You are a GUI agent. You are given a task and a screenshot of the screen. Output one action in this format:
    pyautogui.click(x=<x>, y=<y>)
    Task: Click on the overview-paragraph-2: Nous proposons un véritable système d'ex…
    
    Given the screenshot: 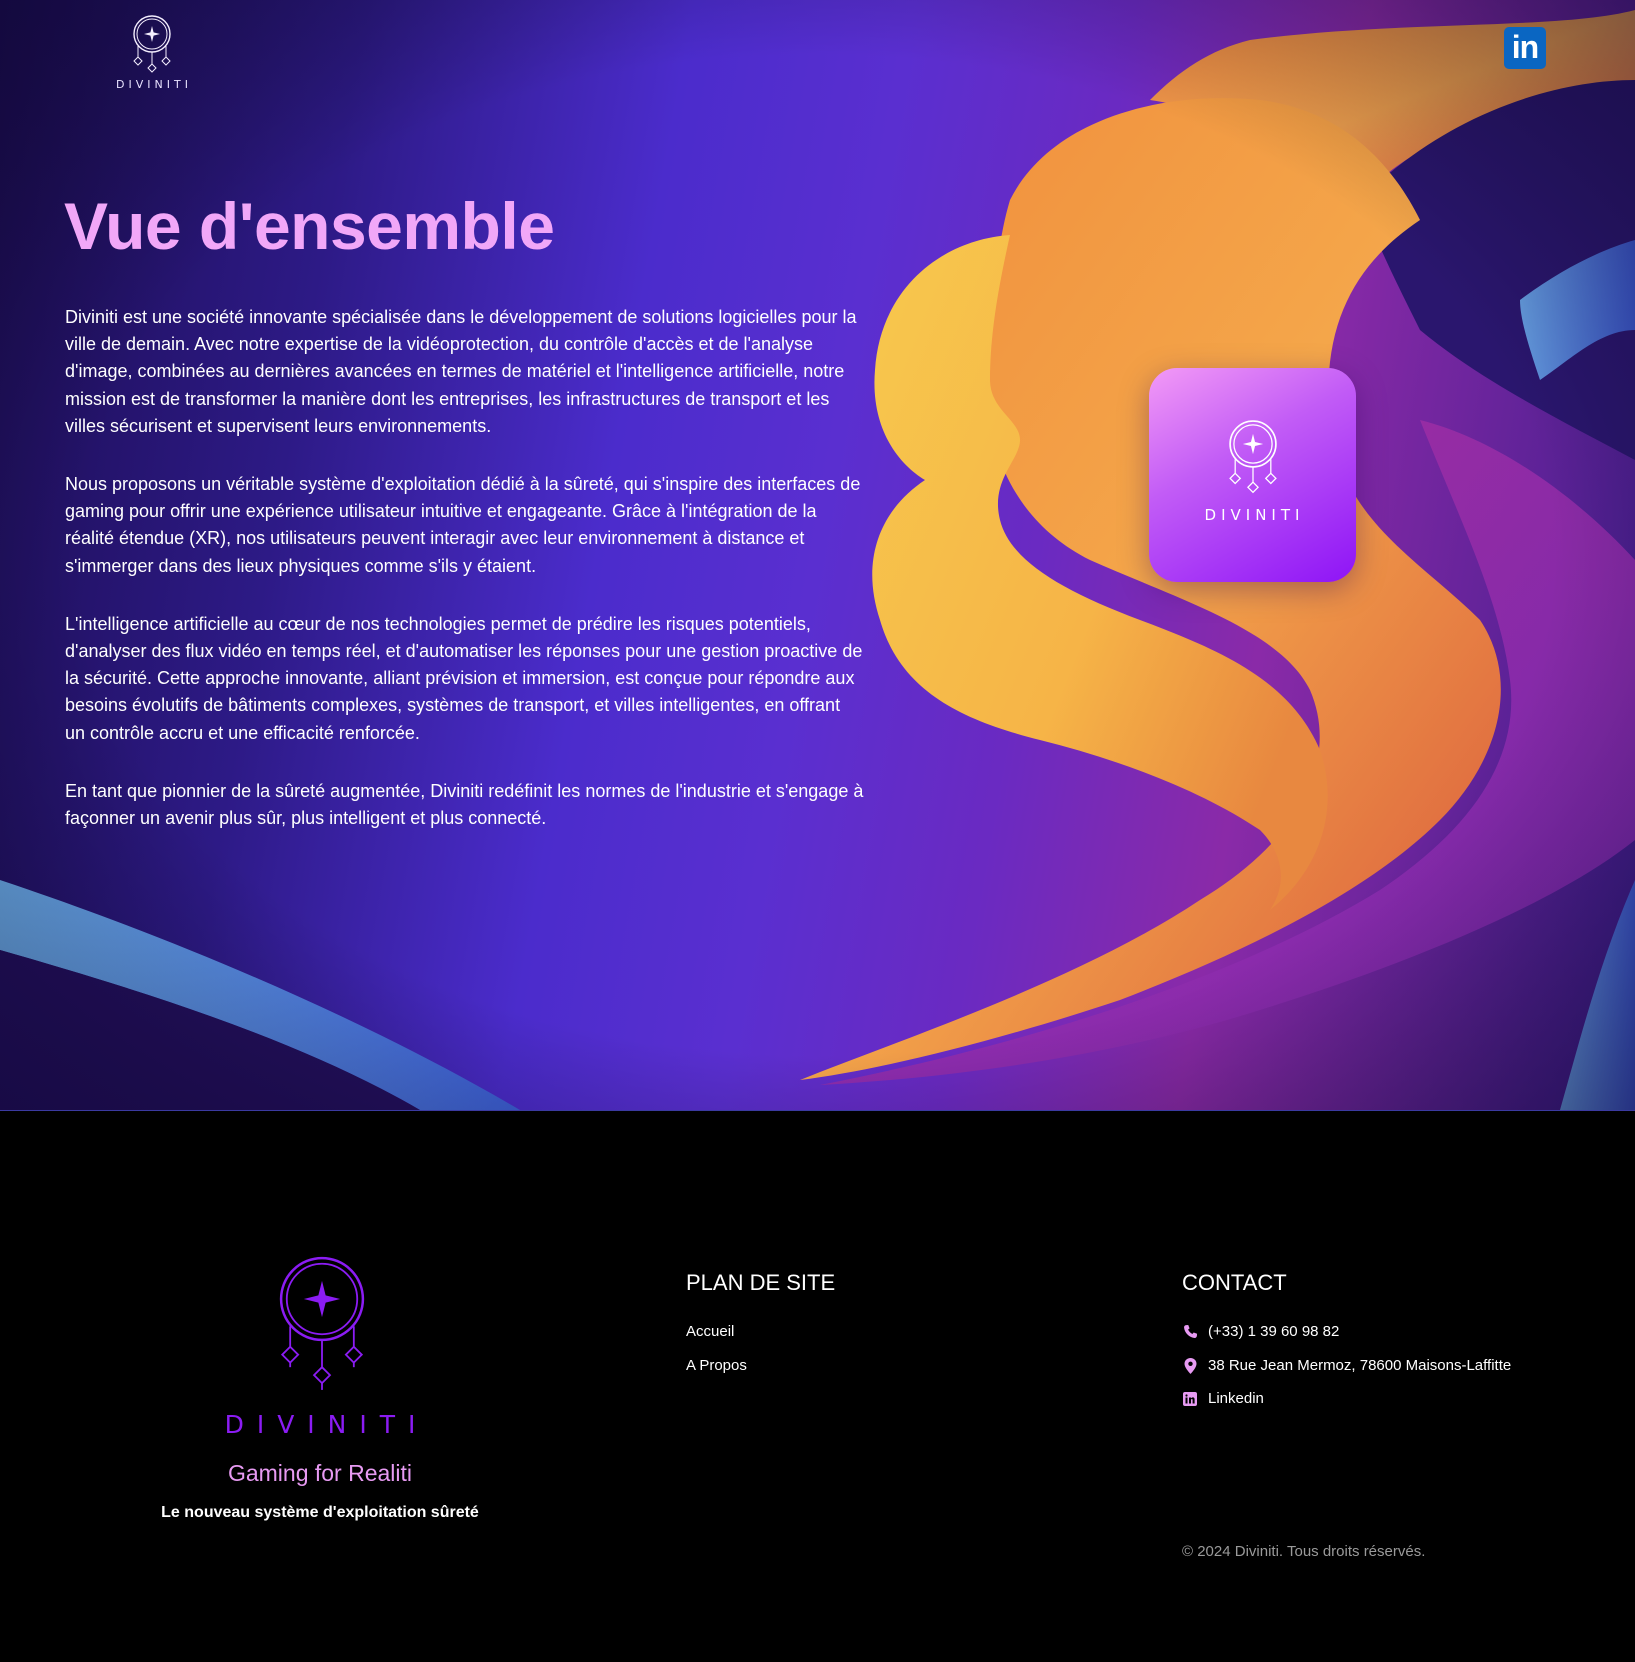 What is the action you would take?
    pyautogui.click(x=463, y=525)
    